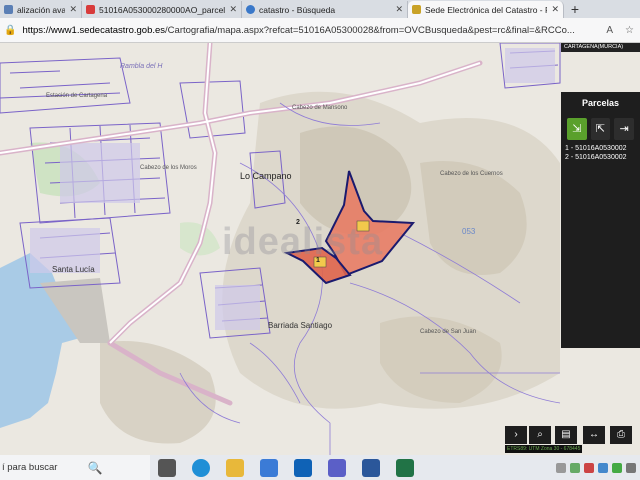  I want to click on layers-button: ▤, so click(566, 435).